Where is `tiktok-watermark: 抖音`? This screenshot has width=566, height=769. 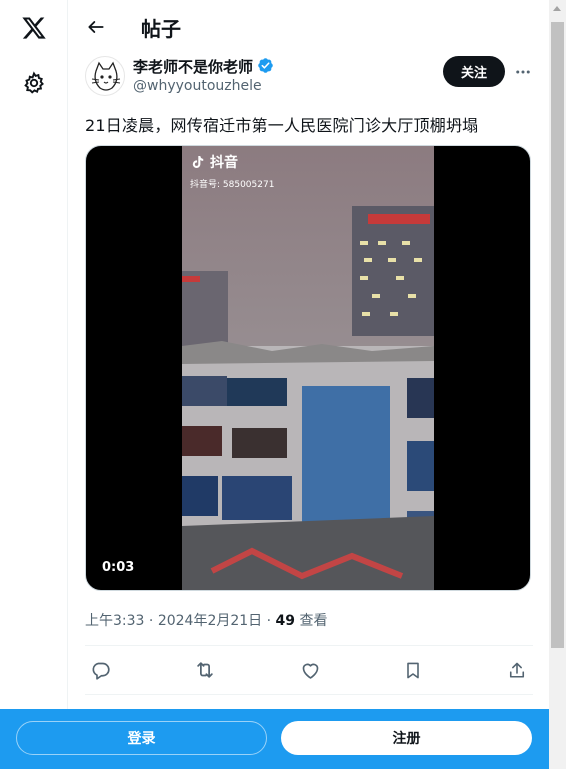
tiktok-watermark: 抖音 is located at coordinates (214, 162).